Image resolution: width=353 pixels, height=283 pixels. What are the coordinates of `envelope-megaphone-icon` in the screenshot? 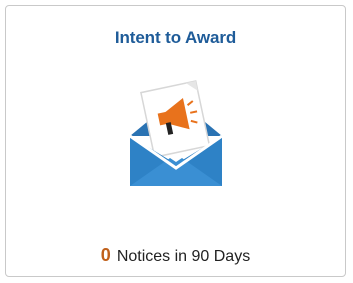 It's located at (176, 133).